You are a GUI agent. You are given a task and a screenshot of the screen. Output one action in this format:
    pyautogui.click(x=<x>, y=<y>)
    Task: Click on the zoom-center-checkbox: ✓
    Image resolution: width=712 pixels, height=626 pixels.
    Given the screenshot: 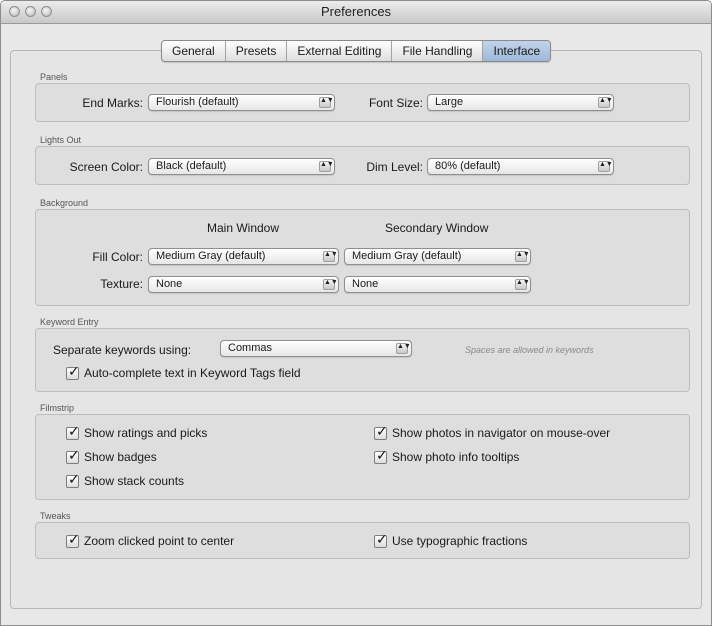 What is the action you would take?
    pyautogui.click(x=73, y=539)
    